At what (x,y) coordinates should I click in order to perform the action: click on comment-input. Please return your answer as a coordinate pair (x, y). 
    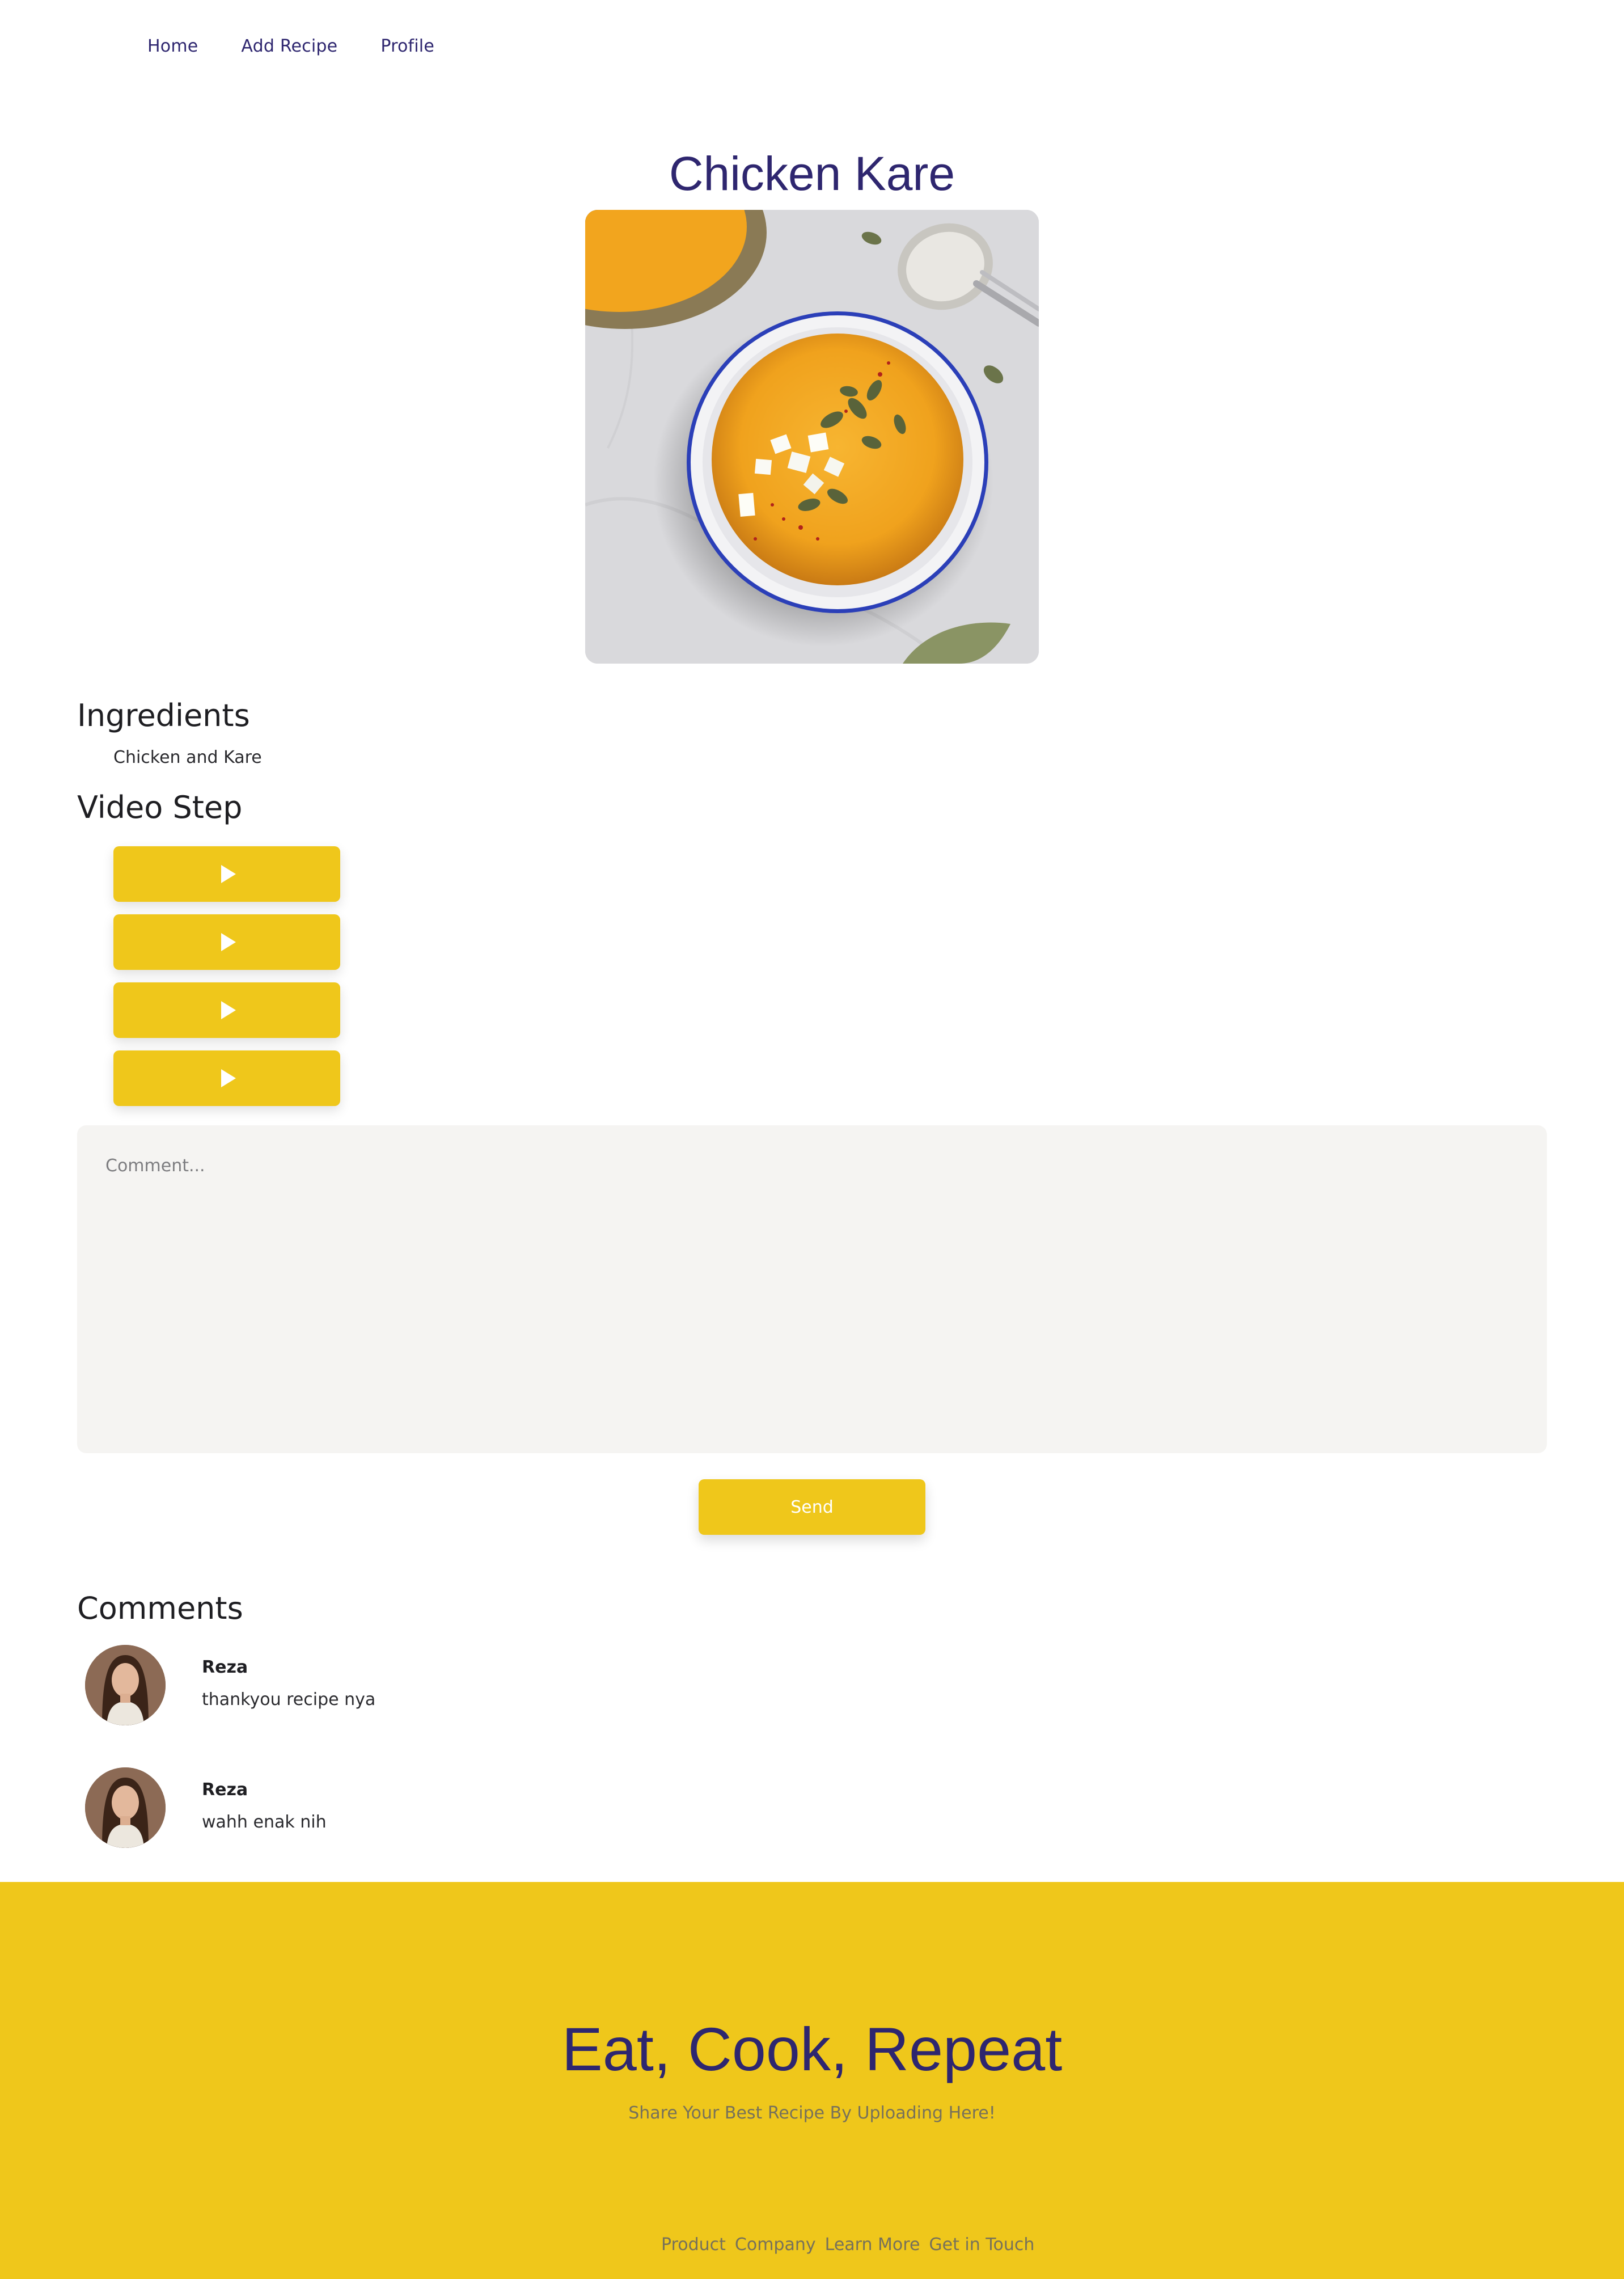
    Looking at the image, I should click on (812, 1289).